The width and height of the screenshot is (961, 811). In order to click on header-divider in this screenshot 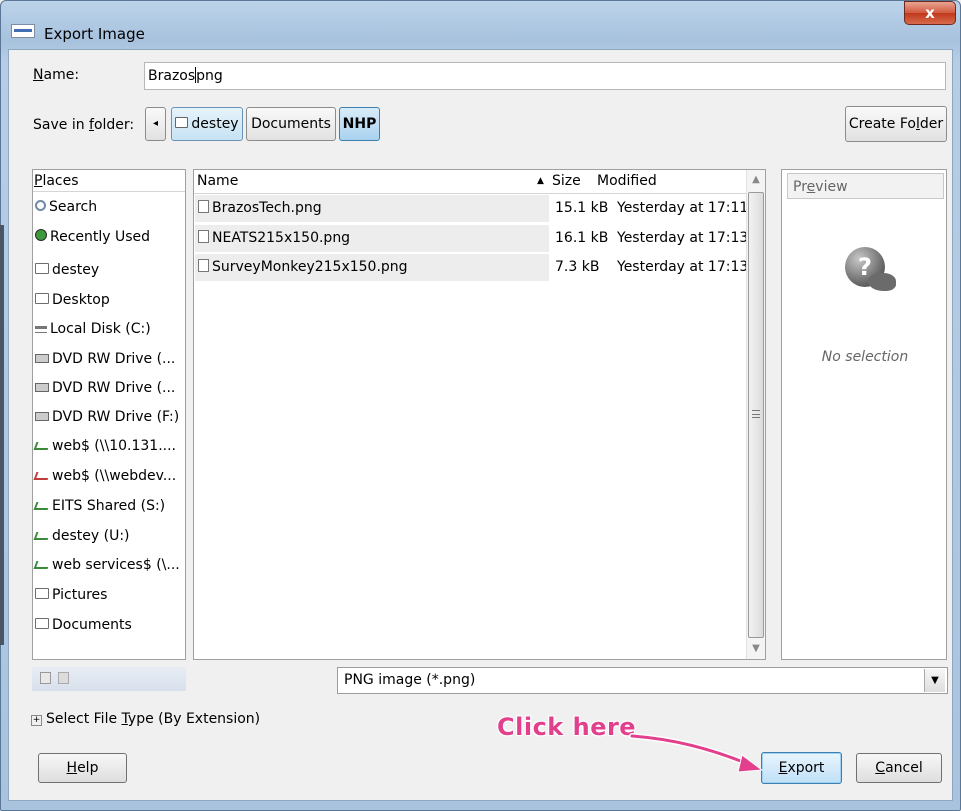, I will do `click(470, 193)`.